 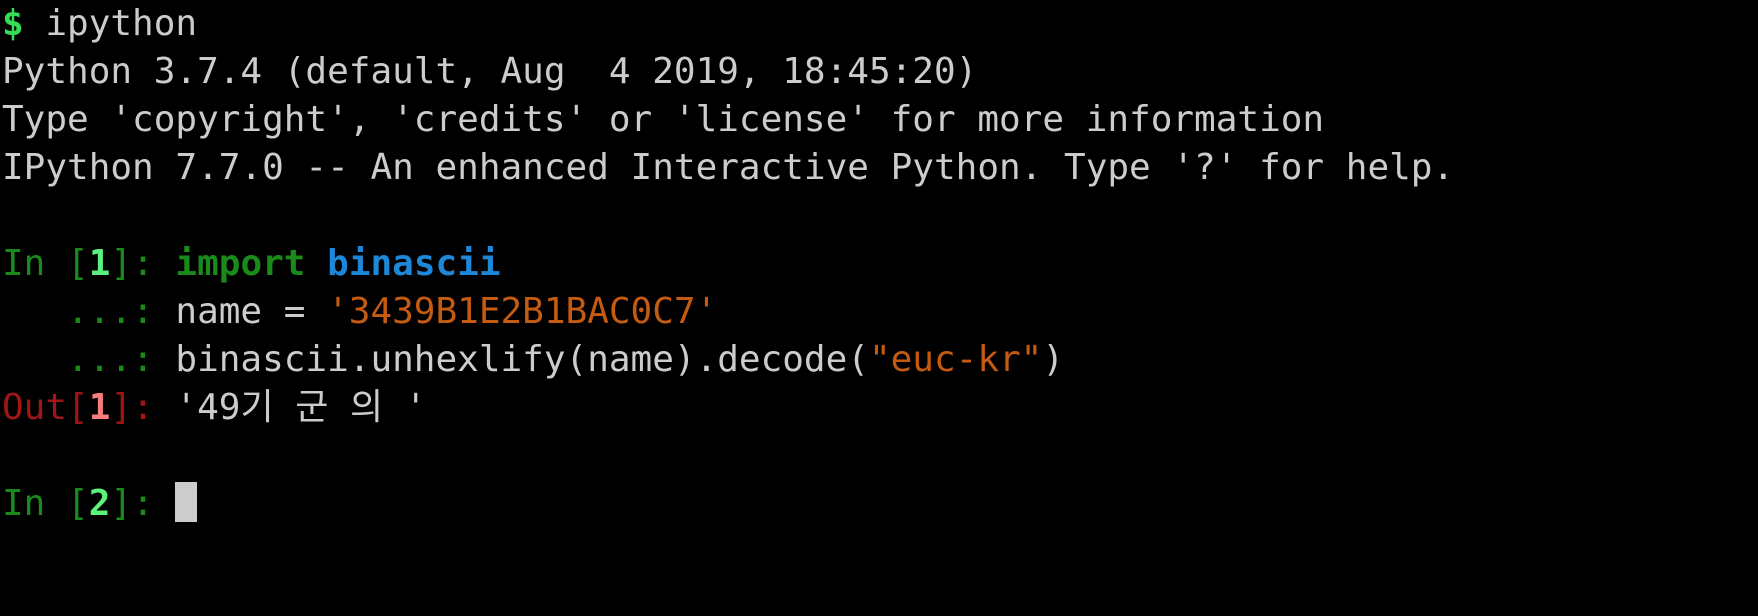 What do you see at coordinates (110, 23) in the screenshot?
I see `shell-command-text: ipython` at bounding box center [110, 23].